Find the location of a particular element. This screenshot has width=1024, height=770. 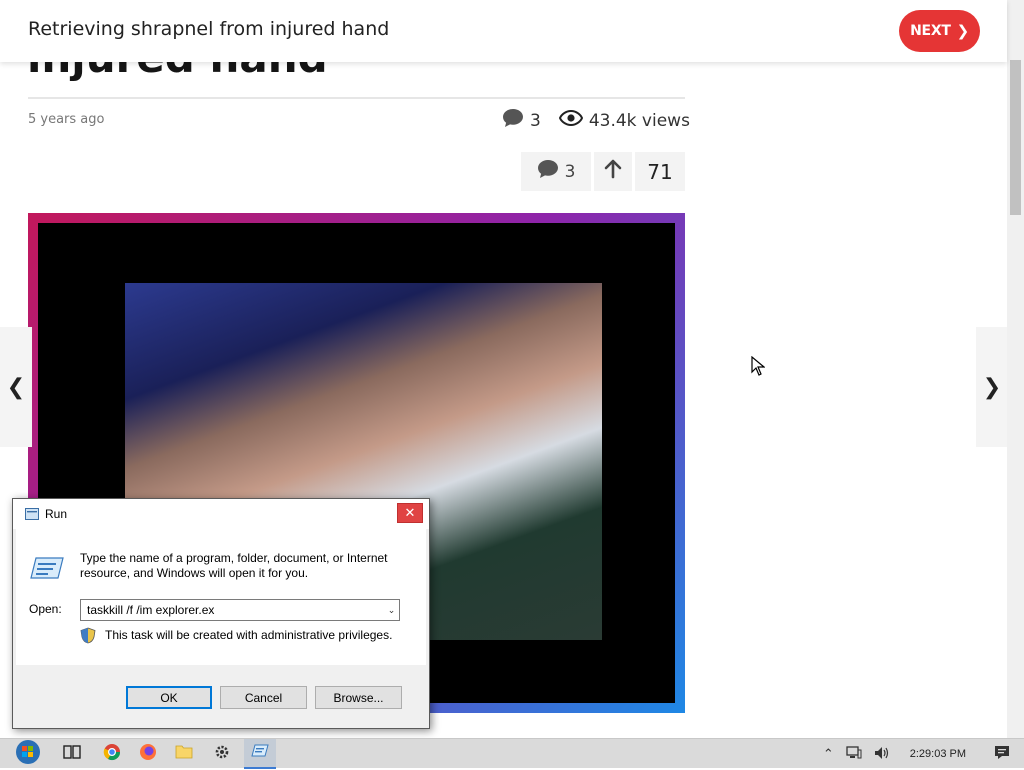

comments-count: 3 is located at coordinates (535, 121).